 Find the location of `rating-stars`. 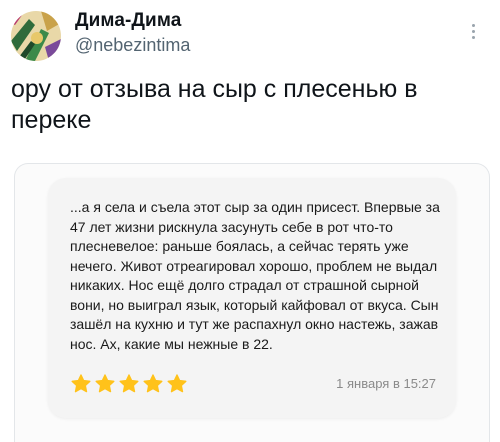

rating-stars is located at coordinates (129, 384).